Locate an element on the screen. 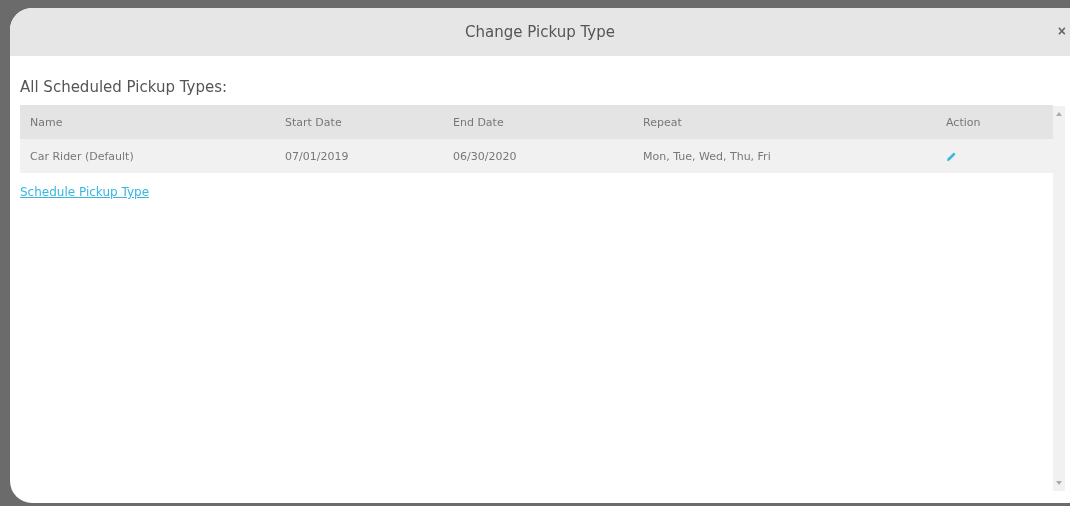 Image resolution: width=1070 pixels, height=506 pixels. column-header: Start Date is located at coordinates (359, 122).